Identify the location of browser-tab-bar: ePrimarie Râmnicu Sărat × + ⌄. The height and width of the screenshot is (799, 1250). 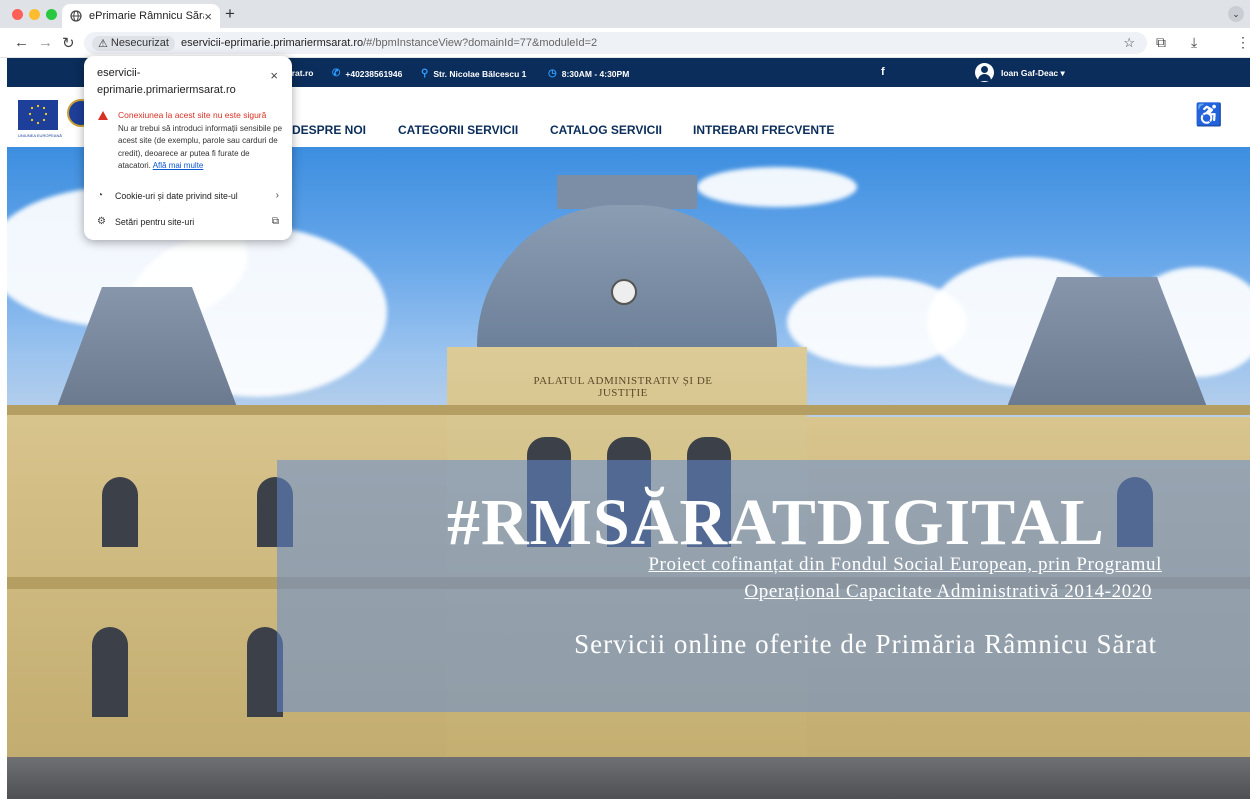
(625, 14).